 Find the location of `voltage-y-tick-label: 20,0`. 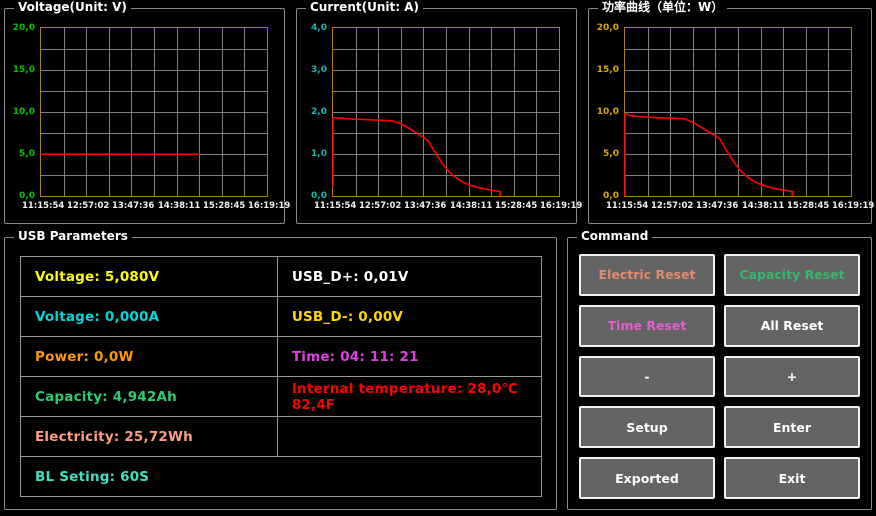

voltage-y-tick-label: 20,0 is located at coordinates (23, 28).